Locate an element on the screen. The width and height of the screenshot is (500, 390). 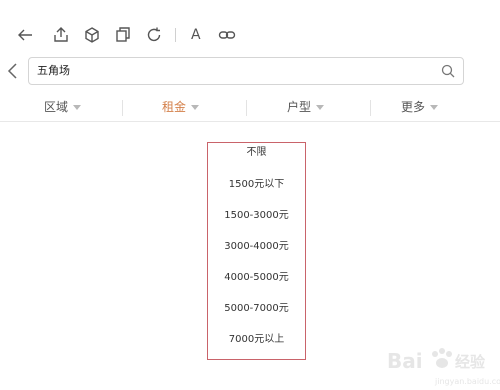
filter-bar: 区域 租金 户型 更多 is located at coordinates (250, 108).